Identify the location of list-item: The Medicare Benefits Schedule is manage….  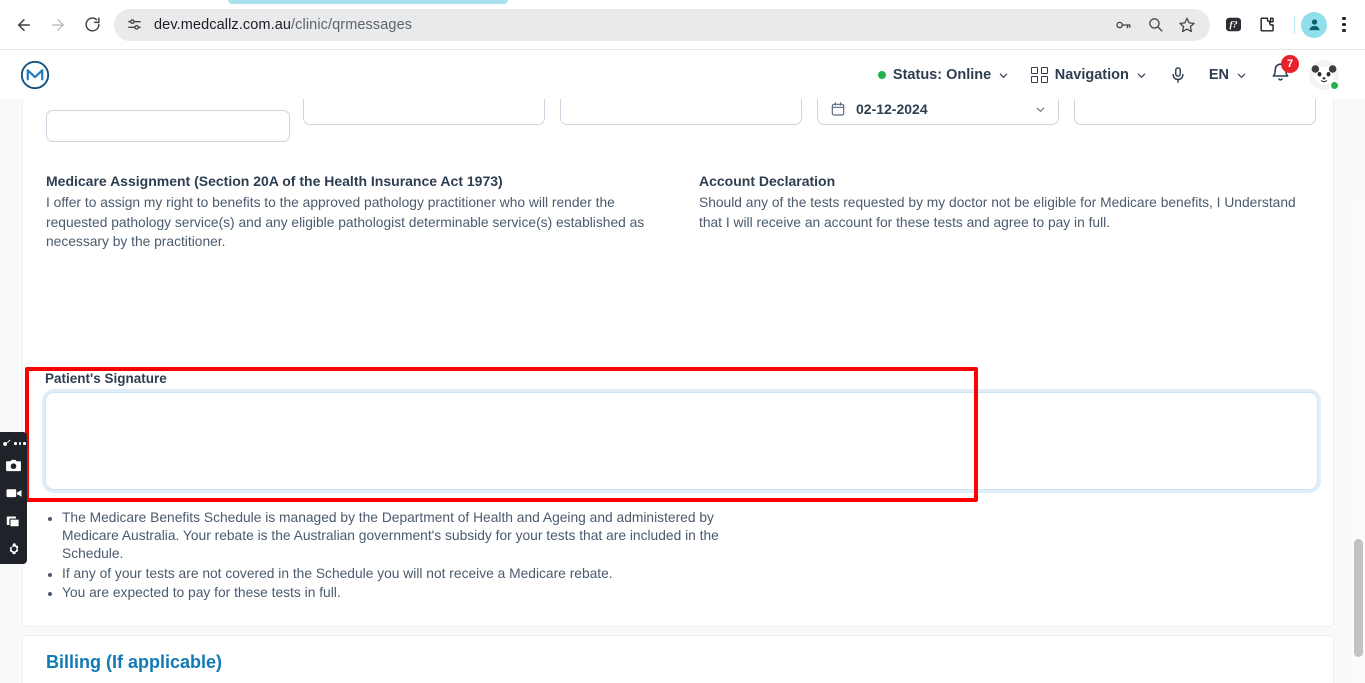
(390, 536).